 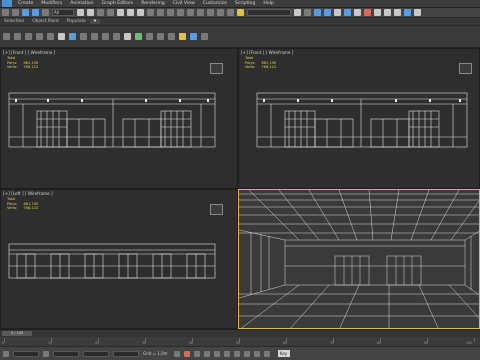 What do you see at coordinates (357, 12) in the screenshot?
I see `schematic-view-icon` at bounding box center [357, 12].